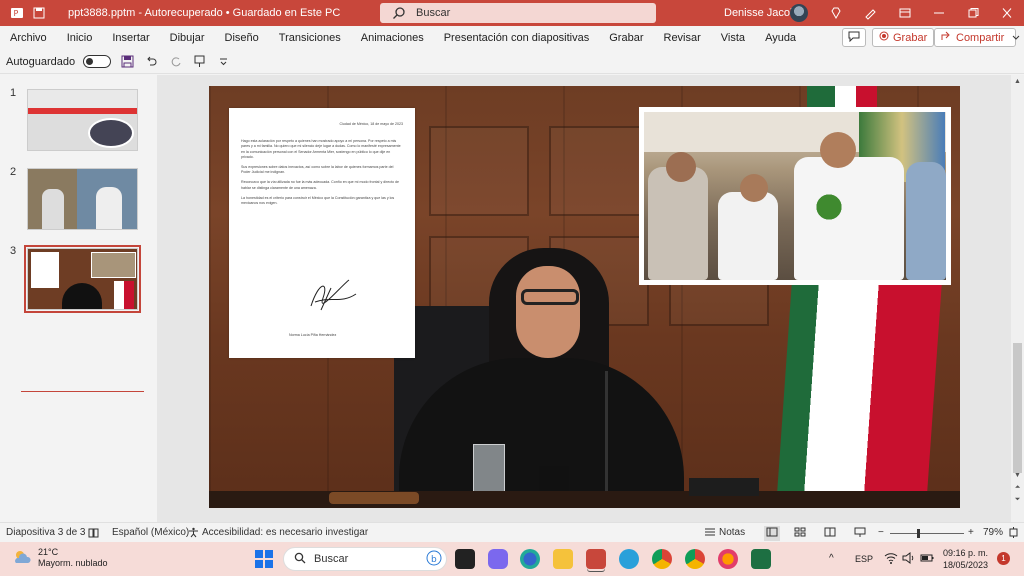  What do you see at coordinates (313, 335) in the screenshot?
I see `signature-name: Norma Lucía Piña Hernández` at bounding box center [313, 335].